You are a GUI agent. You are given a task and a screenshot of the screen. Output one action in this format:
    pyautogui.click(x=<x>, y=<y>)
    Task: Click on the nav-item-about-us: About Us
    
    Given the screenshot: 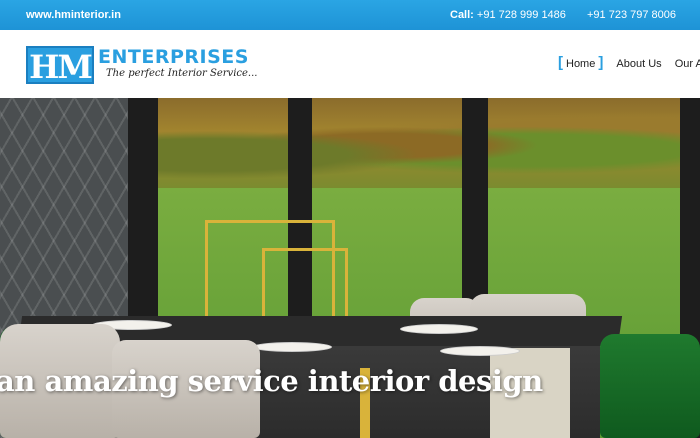 What is the action you would take?
    pyautogui.click(x=638, y=64)
    